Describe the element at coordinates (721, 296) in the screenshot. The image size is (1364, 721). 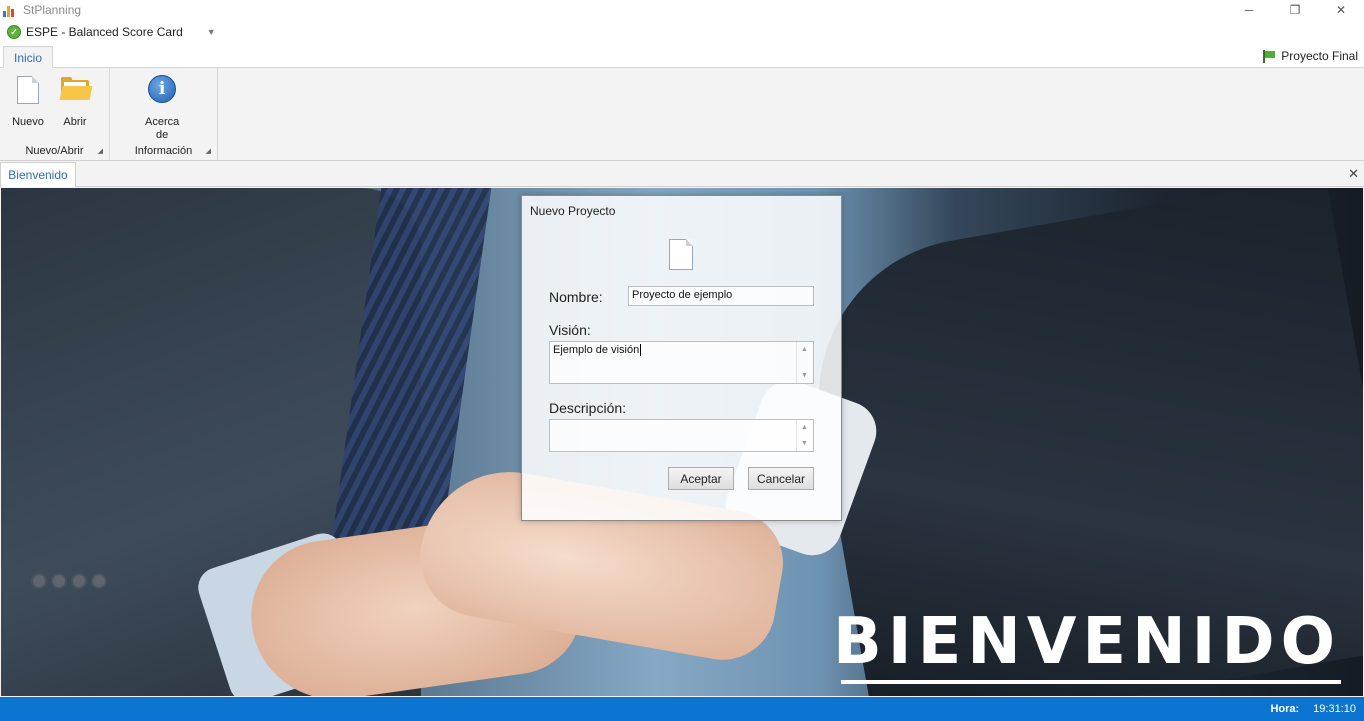
I see `name-input: Proyecto de ejemplo` at that location.